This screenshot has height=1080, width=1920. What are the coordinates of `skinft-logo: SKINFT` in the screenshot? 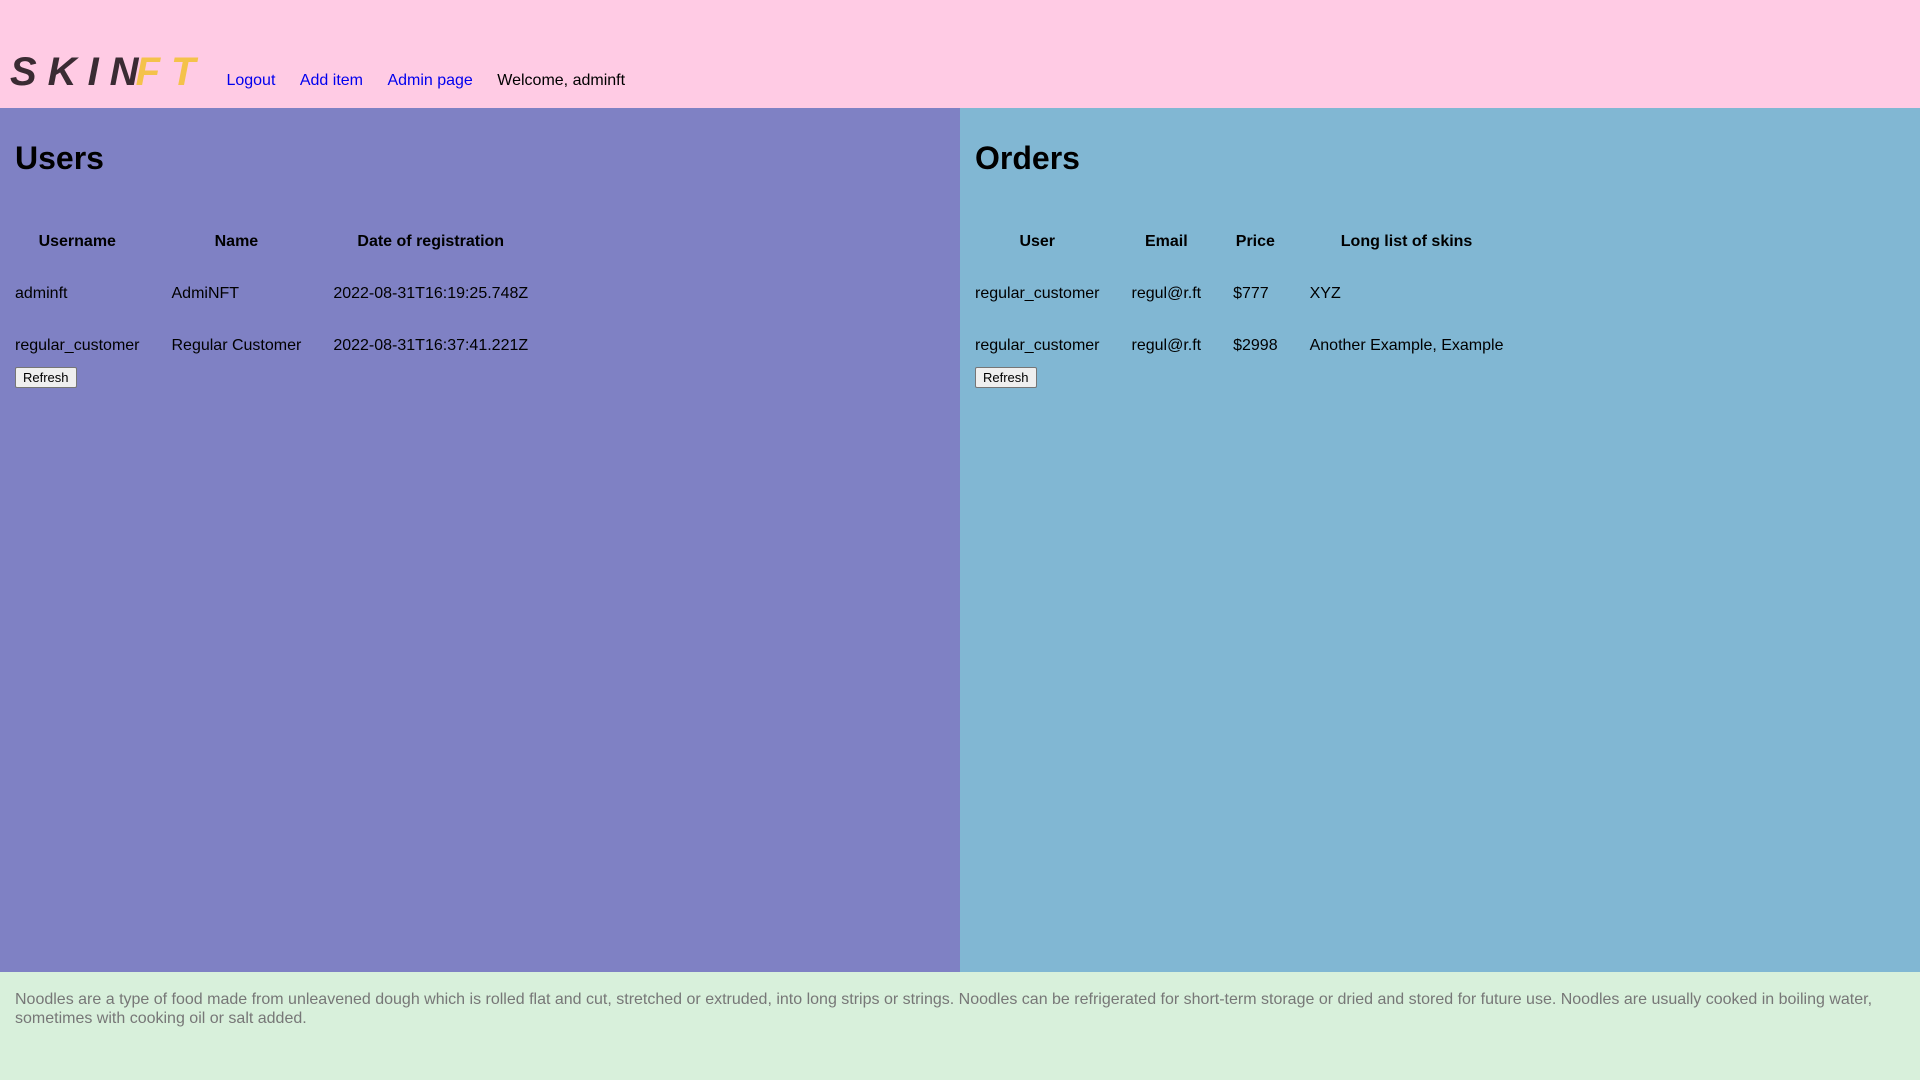 It's located at (108, 72).